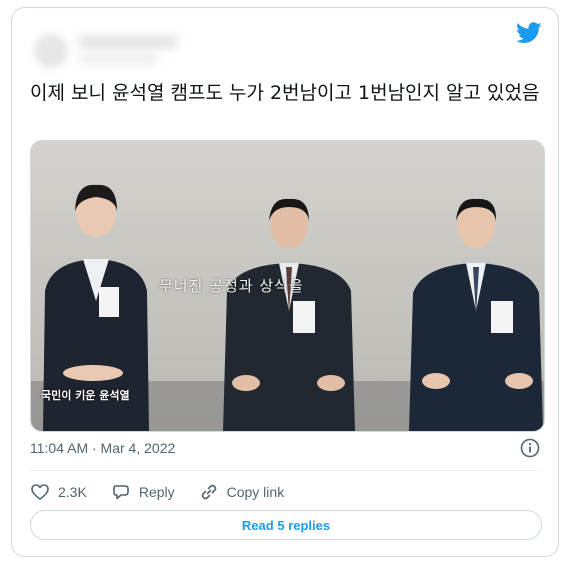 The width and height of the screenshot is (570, 565). I want to click on media-subtitle: 무너진 공정과 상식을, so click(231, 286).